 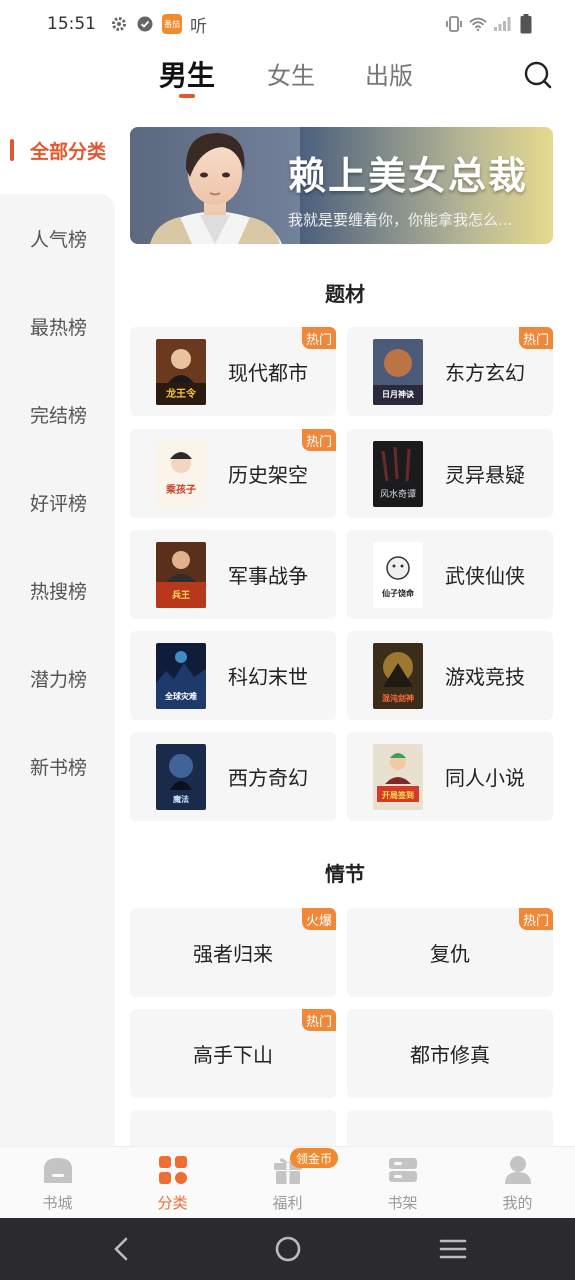 What do you see at coordinates (181, 372) in the screenshot?
I see `book-cover-image: 龙王令` at bounding box center [181, 372].